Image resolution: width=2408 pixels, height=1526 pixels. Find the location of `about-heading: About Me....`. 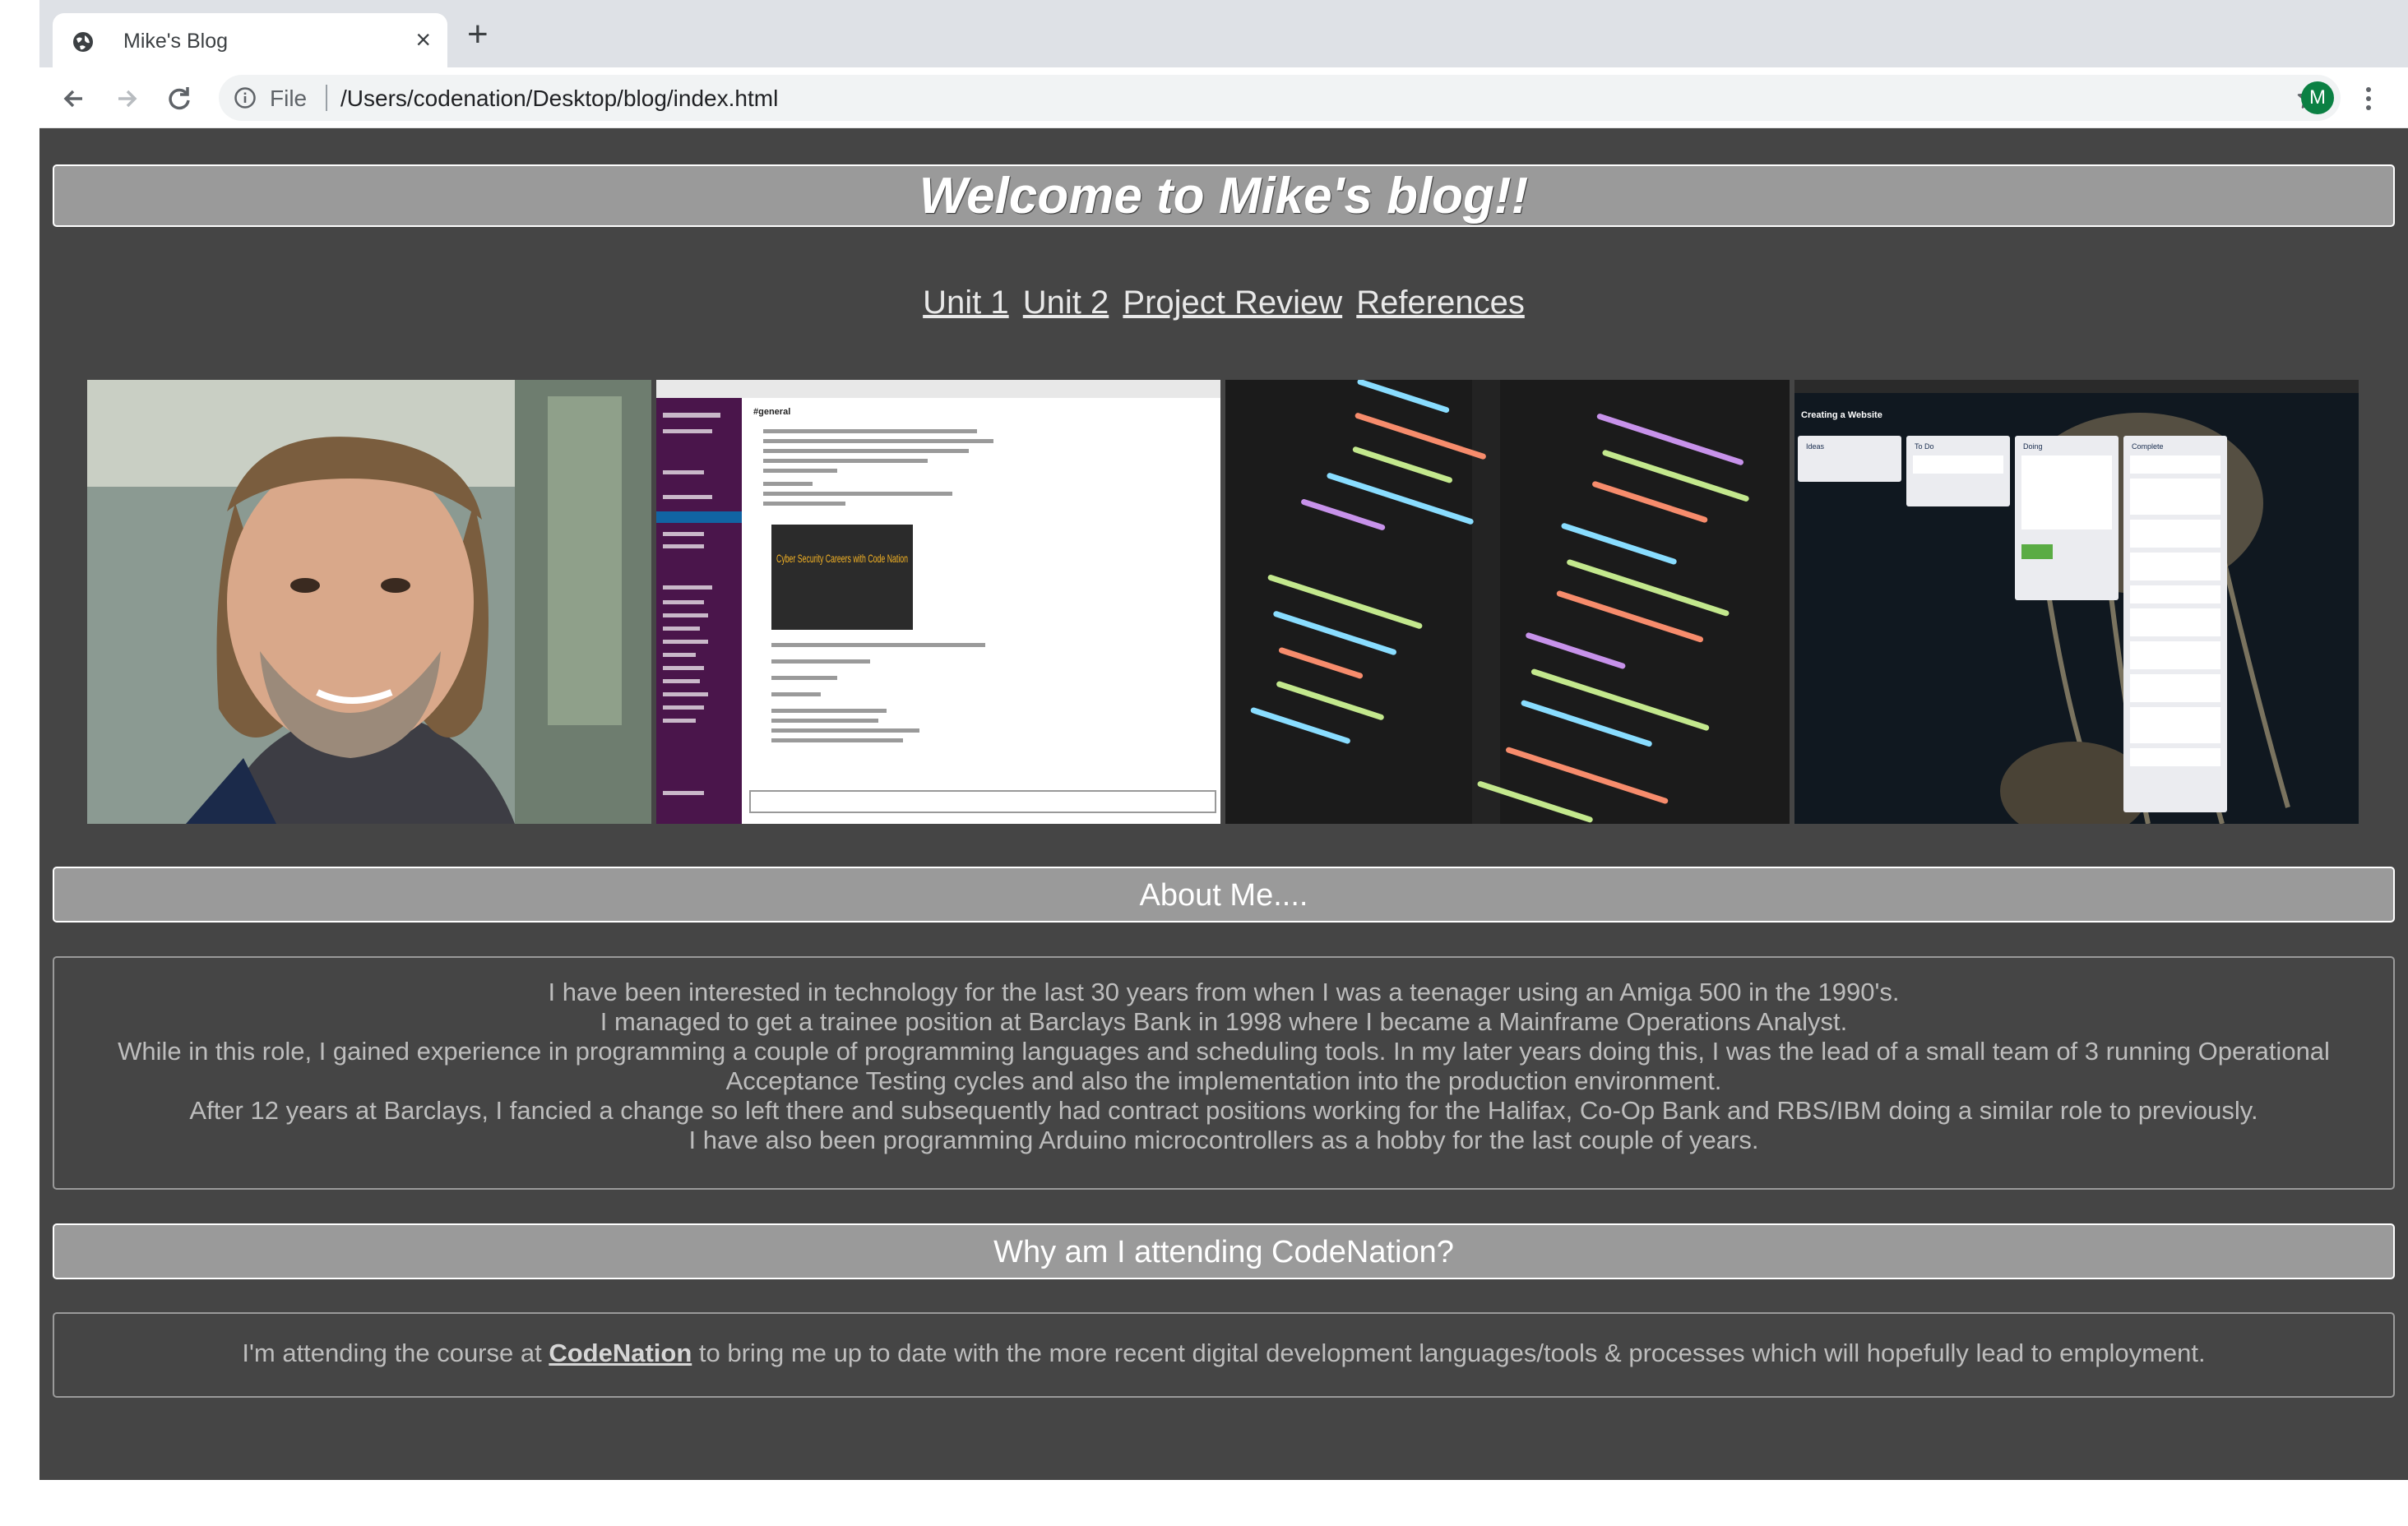

about-heading: About Me.... is located at coordinates (1223, 895).